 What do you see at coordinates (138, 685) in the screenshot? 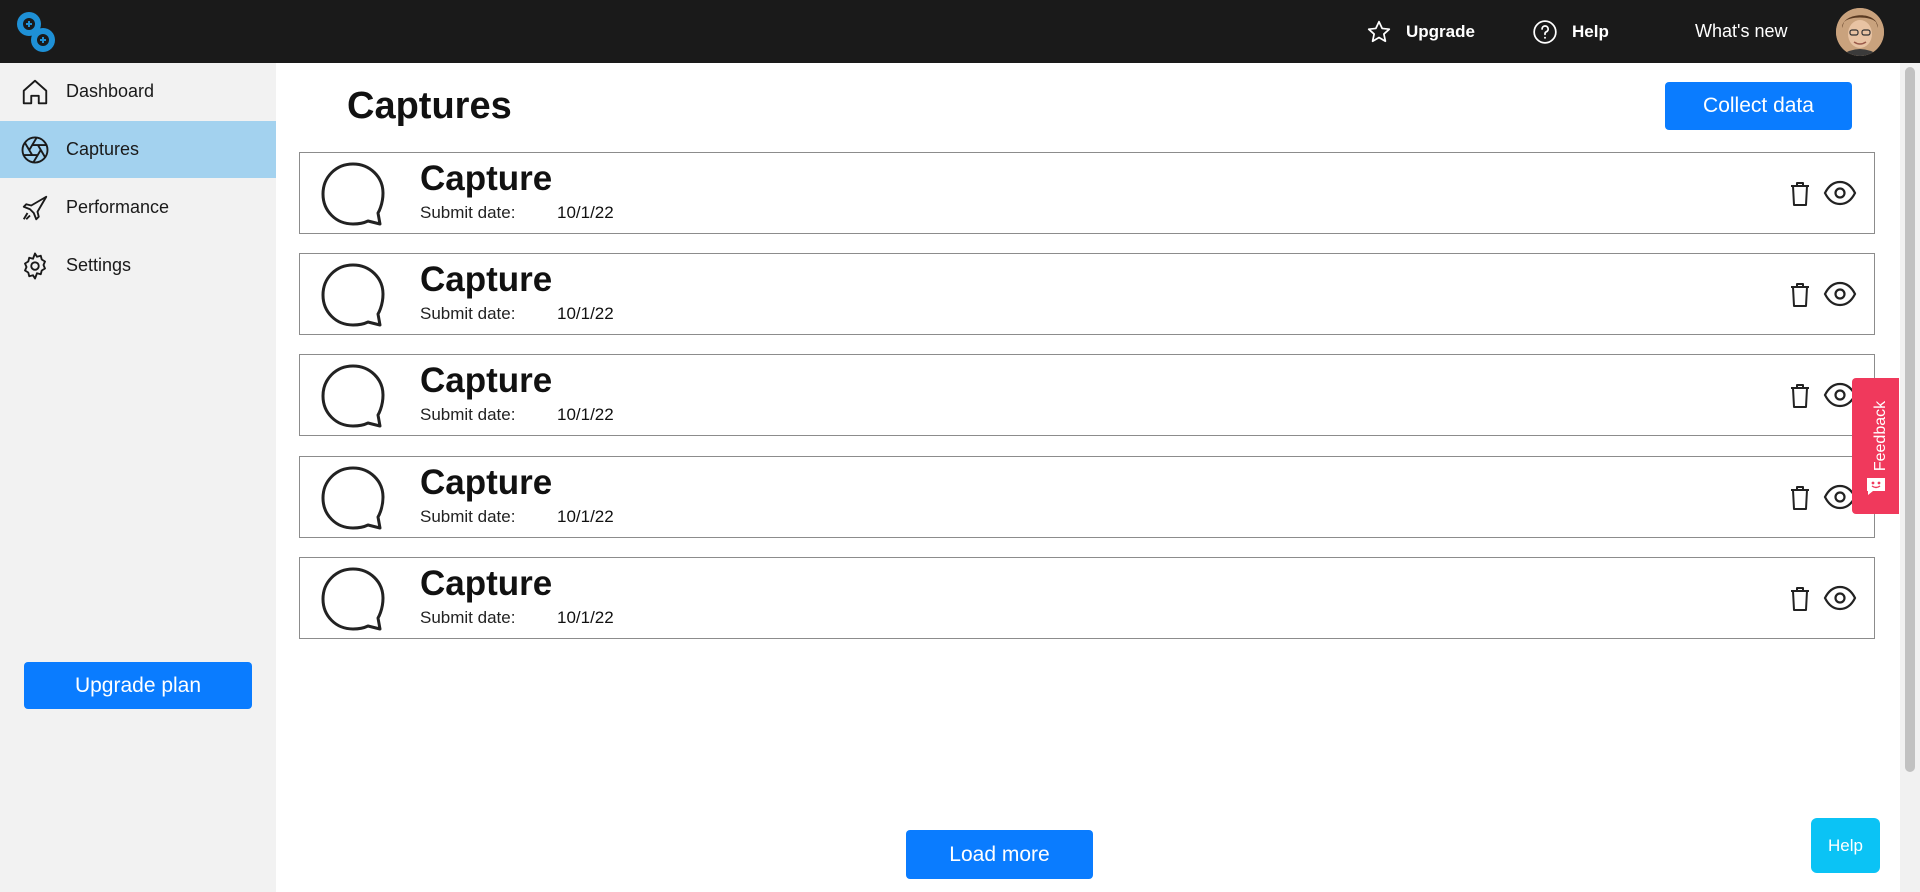
I see `upgrade-plan-button: Upgrade plan` at bounding box center [138, 685].